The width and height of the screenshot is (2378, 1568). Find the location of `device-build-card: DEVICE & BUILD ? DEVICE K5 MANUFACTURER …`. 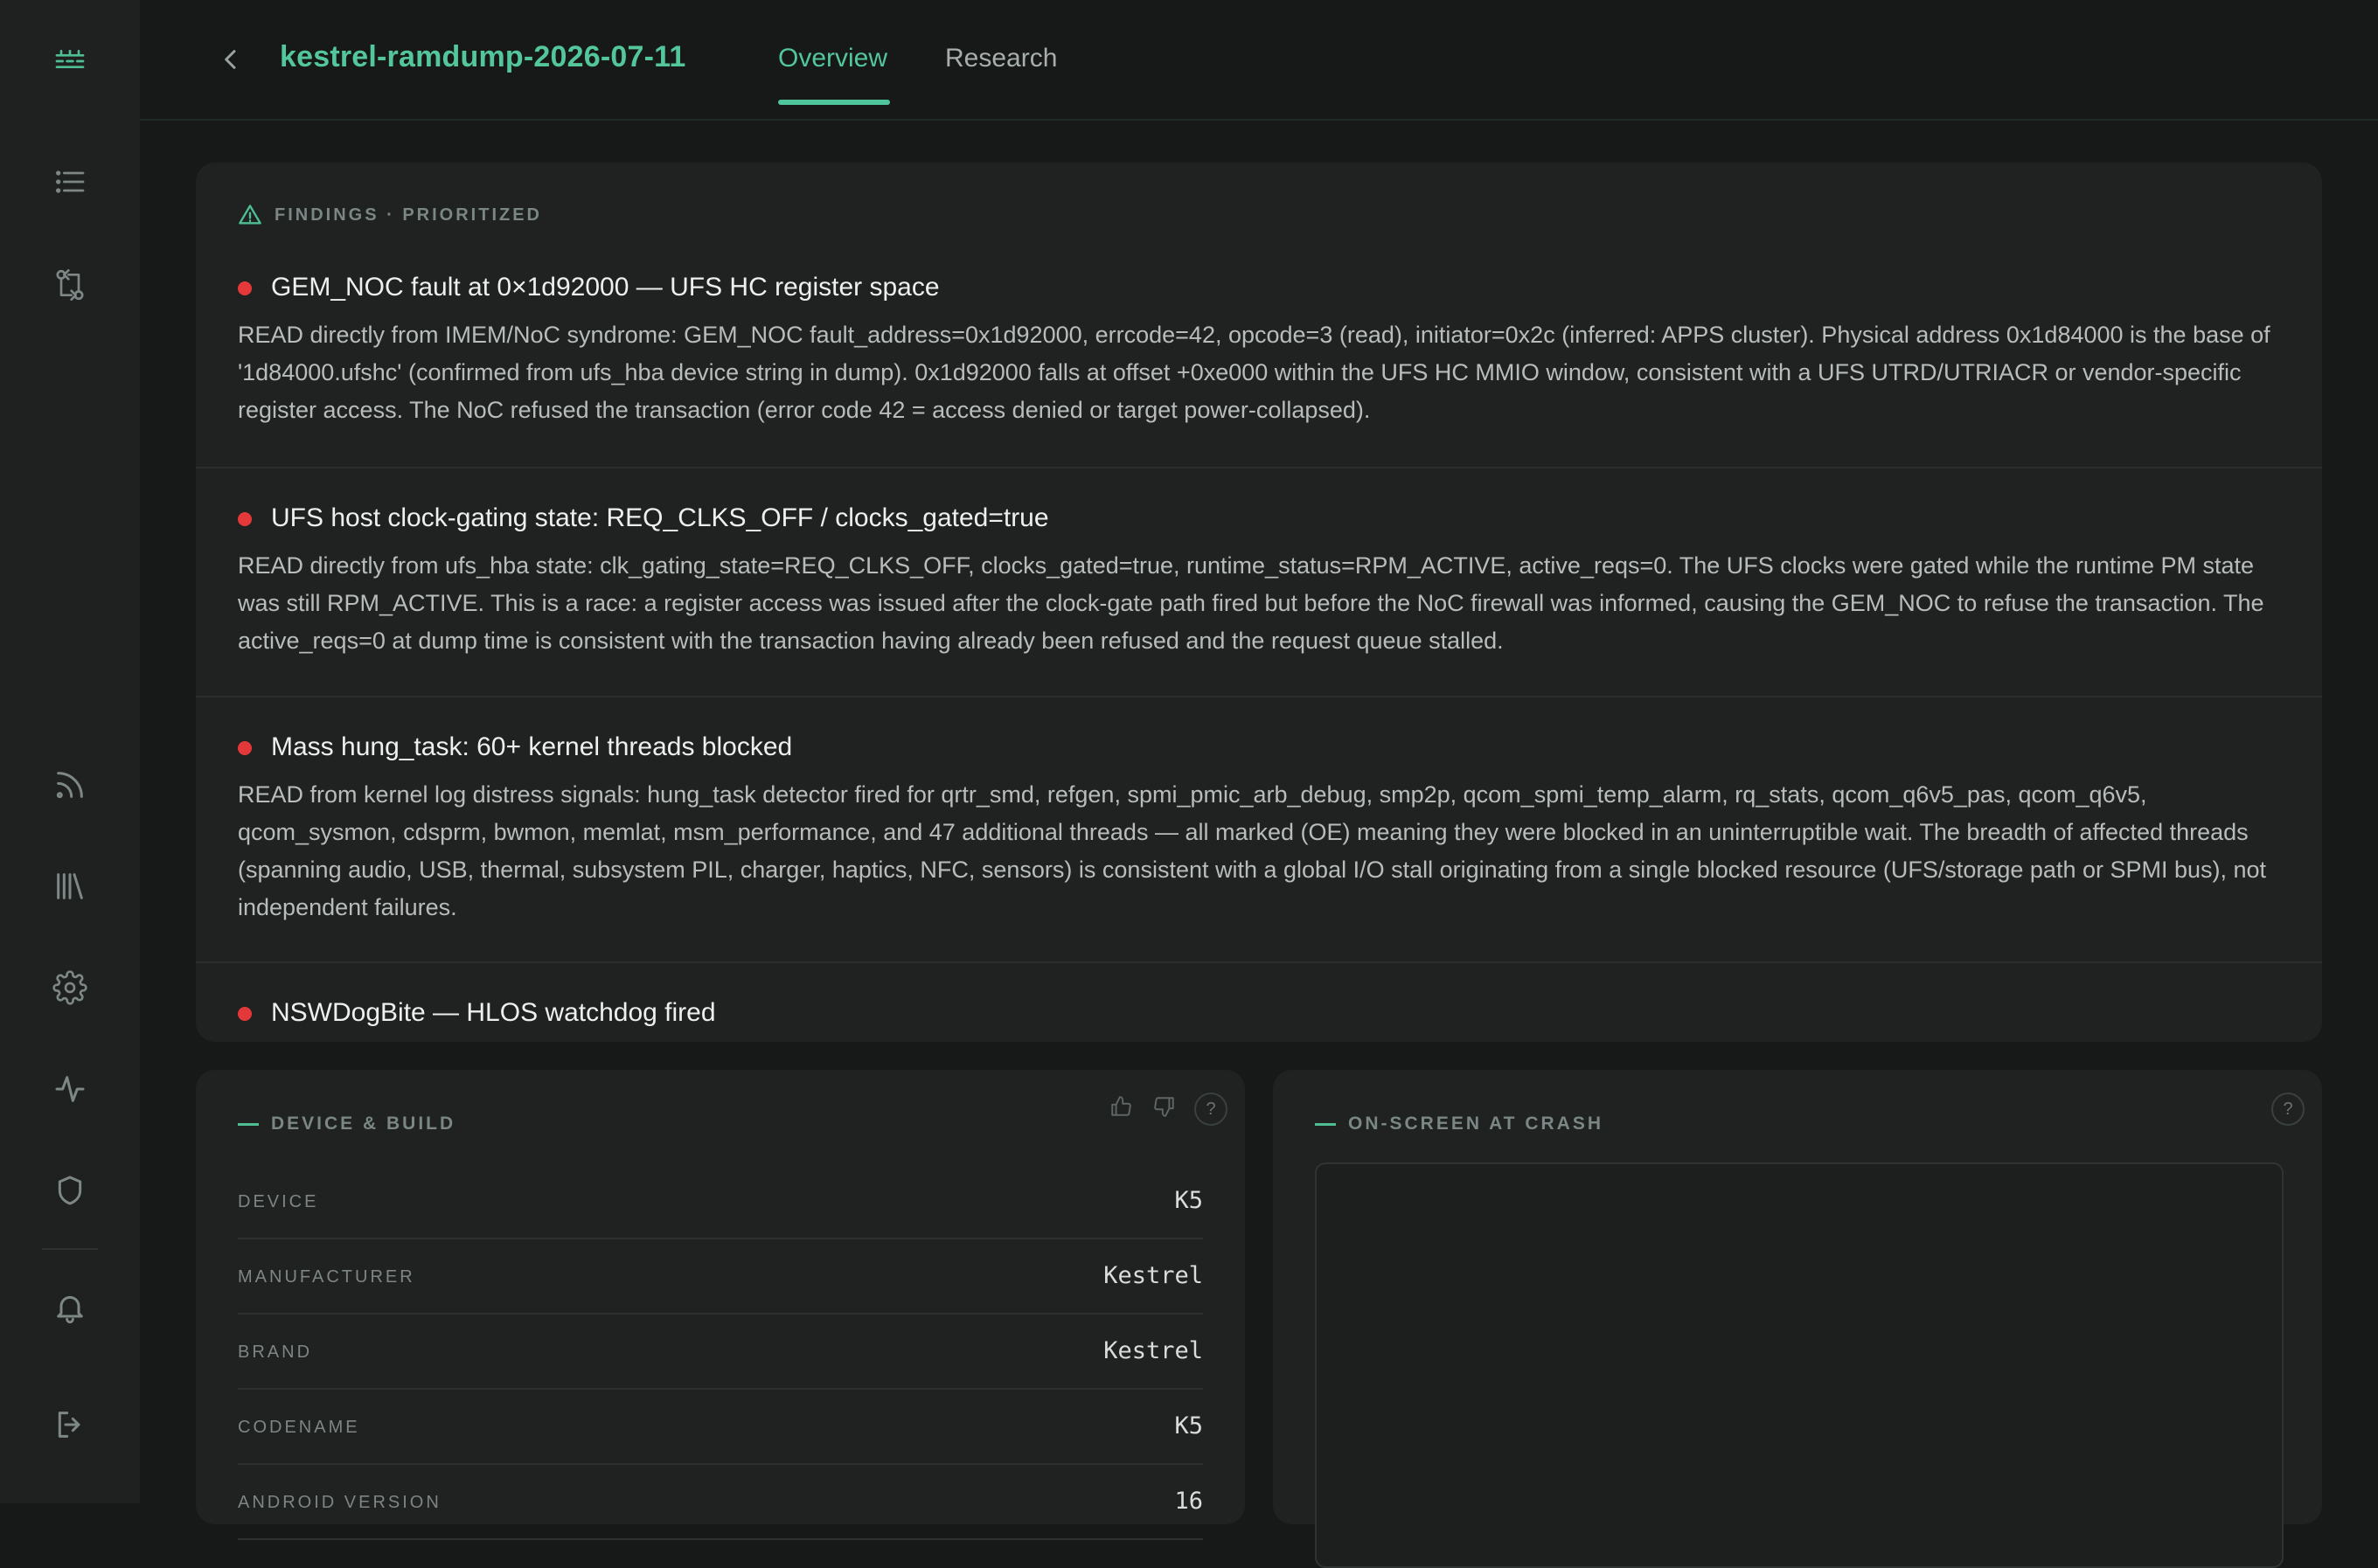

device-build-card: DEVICE & BUILD ? DEVICE K5 MANUFACTURER … is located at coordinates (720, 1305).